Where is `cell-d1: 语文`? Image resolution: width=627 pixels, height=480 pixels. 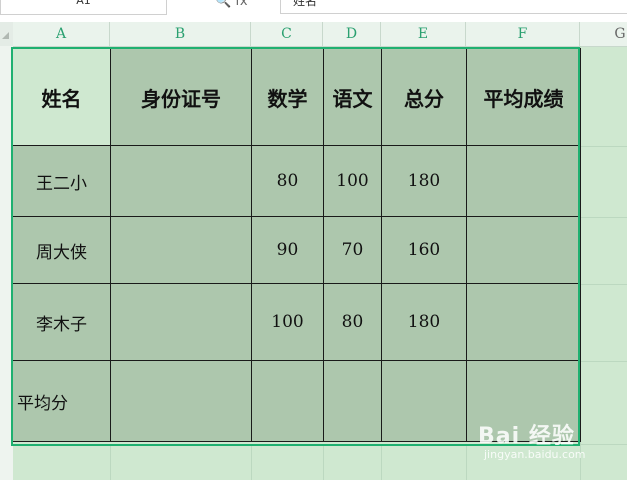 cell-d1: 语文 is located at coordinates (352, 97).